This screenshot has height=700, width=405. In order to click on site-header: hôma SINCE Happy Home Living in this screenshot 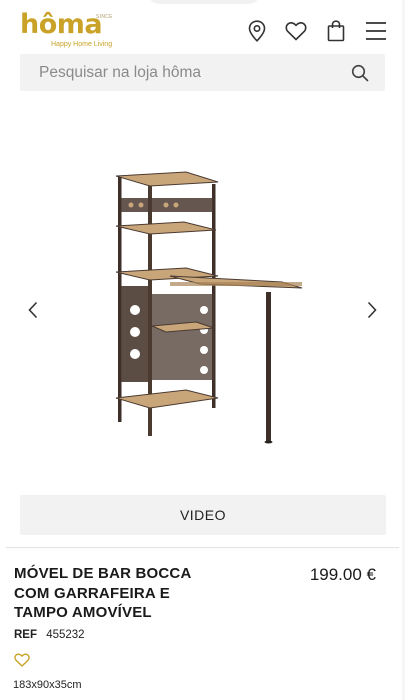, I will do `click(202, 27)`.